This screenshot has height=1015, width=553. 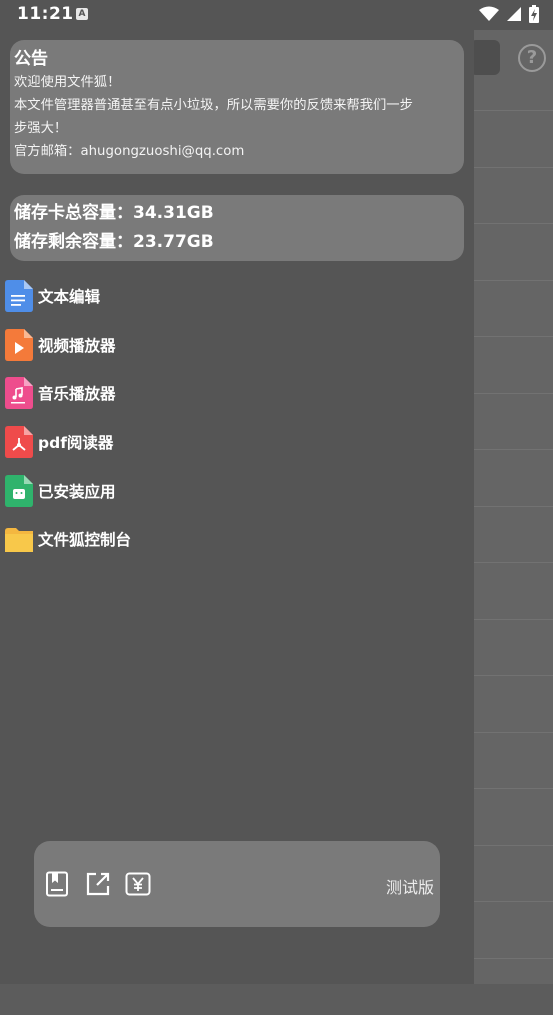 I want to click on wifi-icon, so click(x=489, y=13).